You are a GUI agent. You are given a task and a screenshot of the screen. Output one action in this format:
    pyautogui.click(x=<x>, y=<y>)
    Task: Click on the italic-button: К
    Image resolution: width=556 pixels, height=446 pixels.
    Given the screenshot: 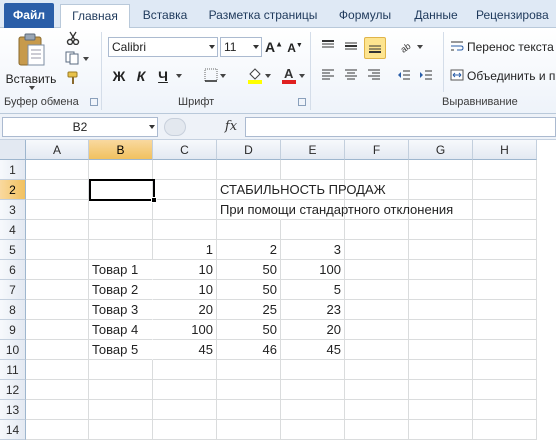 What is the action you would take?
    pyautogui.click(x=141, y=76)
    